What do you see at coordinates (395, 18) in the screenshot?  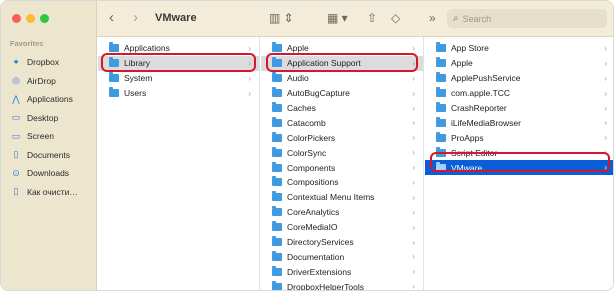 I see `tag-icon: ◇` at bounding box center [395, 18].